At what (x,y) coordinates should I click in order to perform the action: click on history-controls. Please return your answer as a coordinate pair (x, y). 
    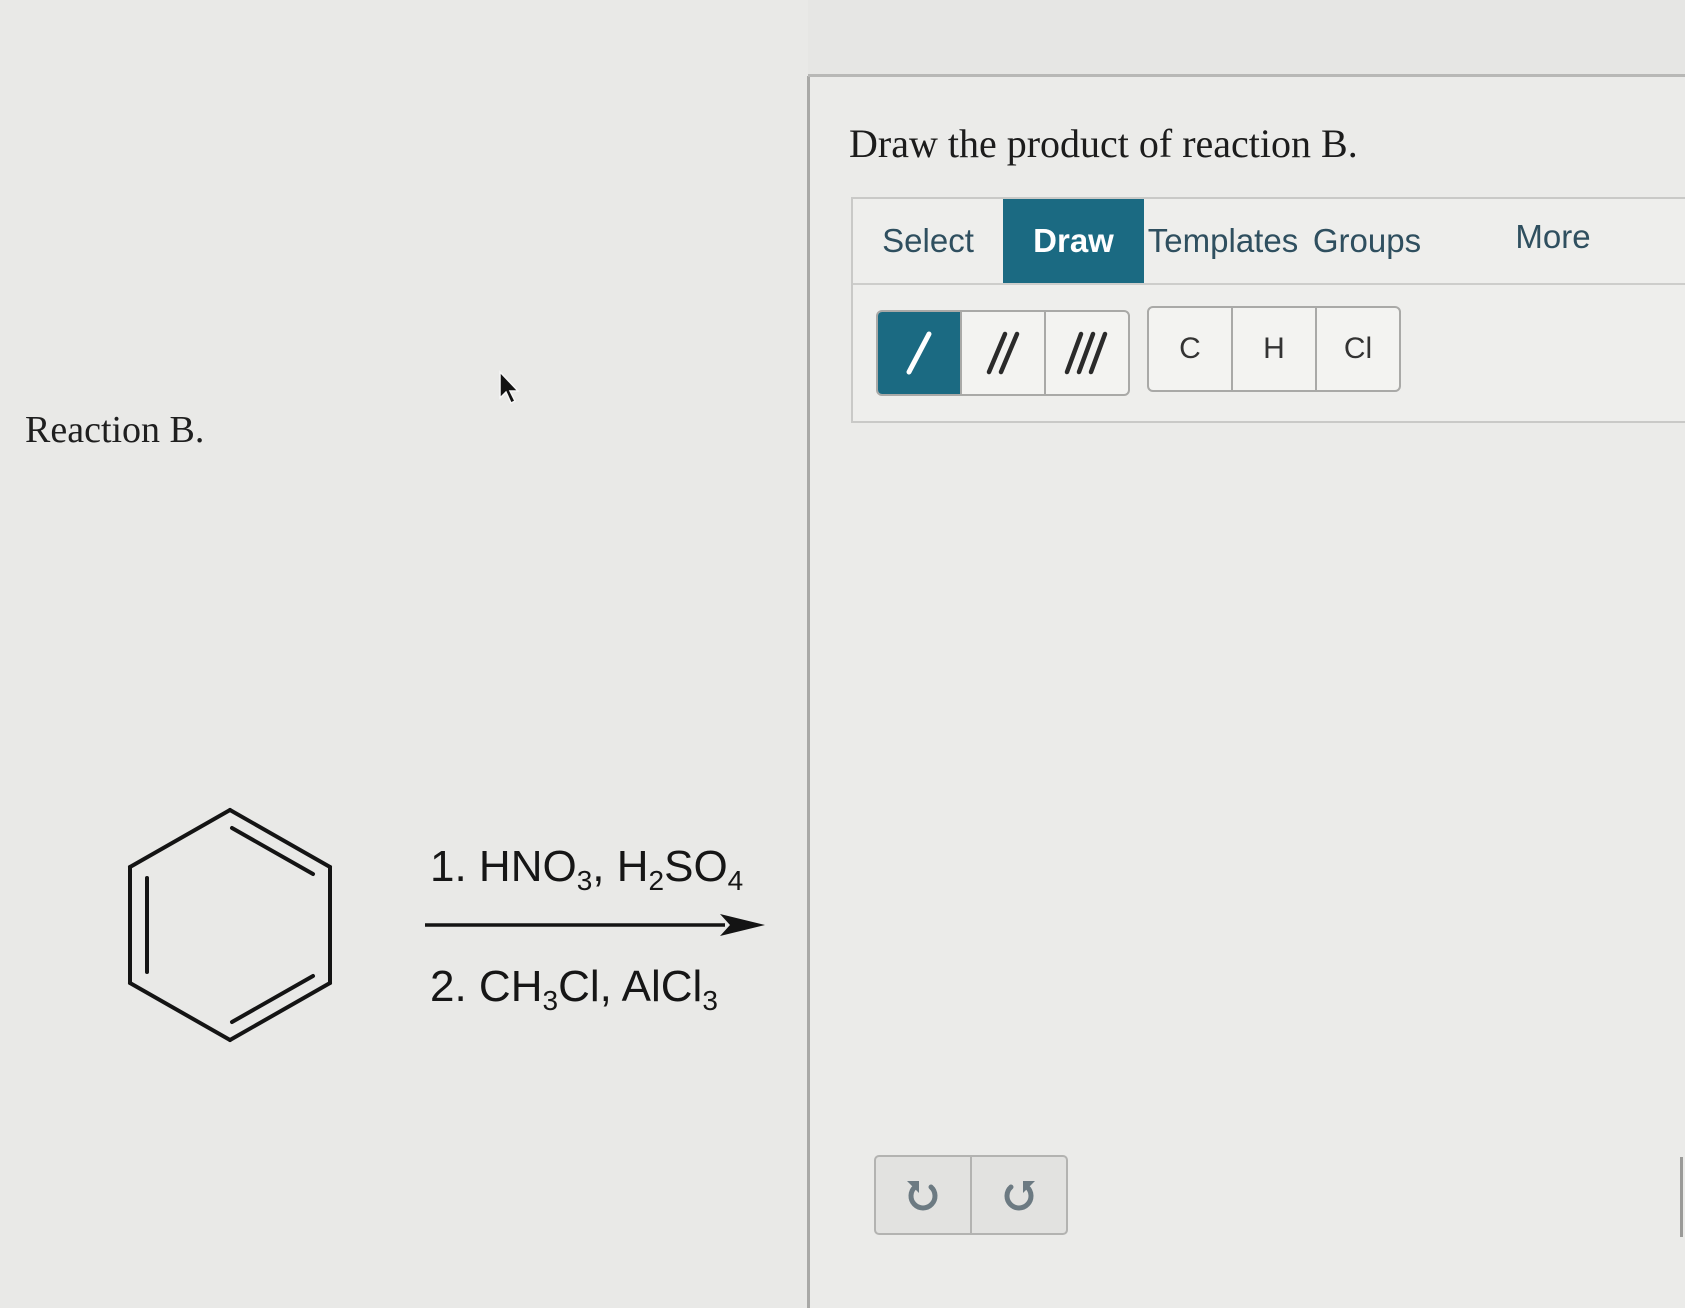
    Looking at the image, I should click on (971, 1195).